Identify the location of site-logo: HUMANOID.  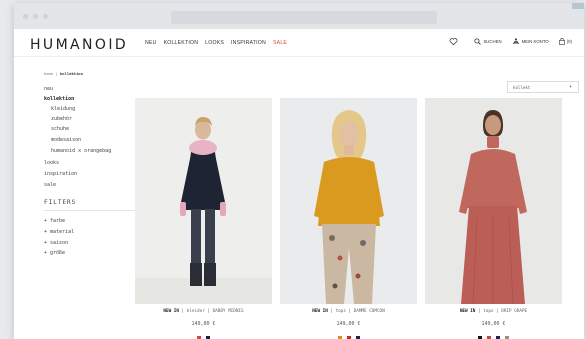
(79, 45).